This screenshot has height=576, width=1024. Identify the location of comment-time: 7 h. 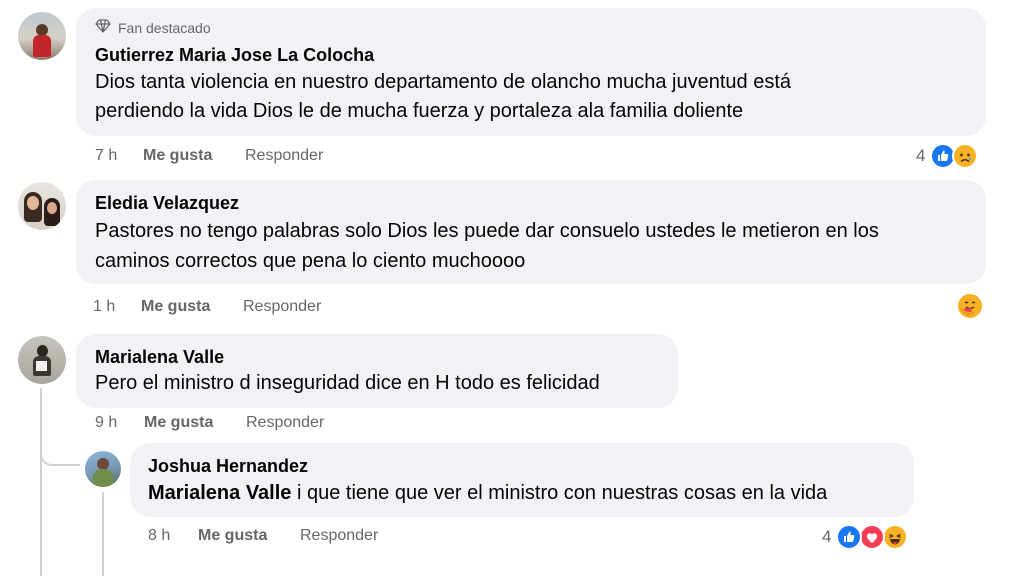
(106, 156).